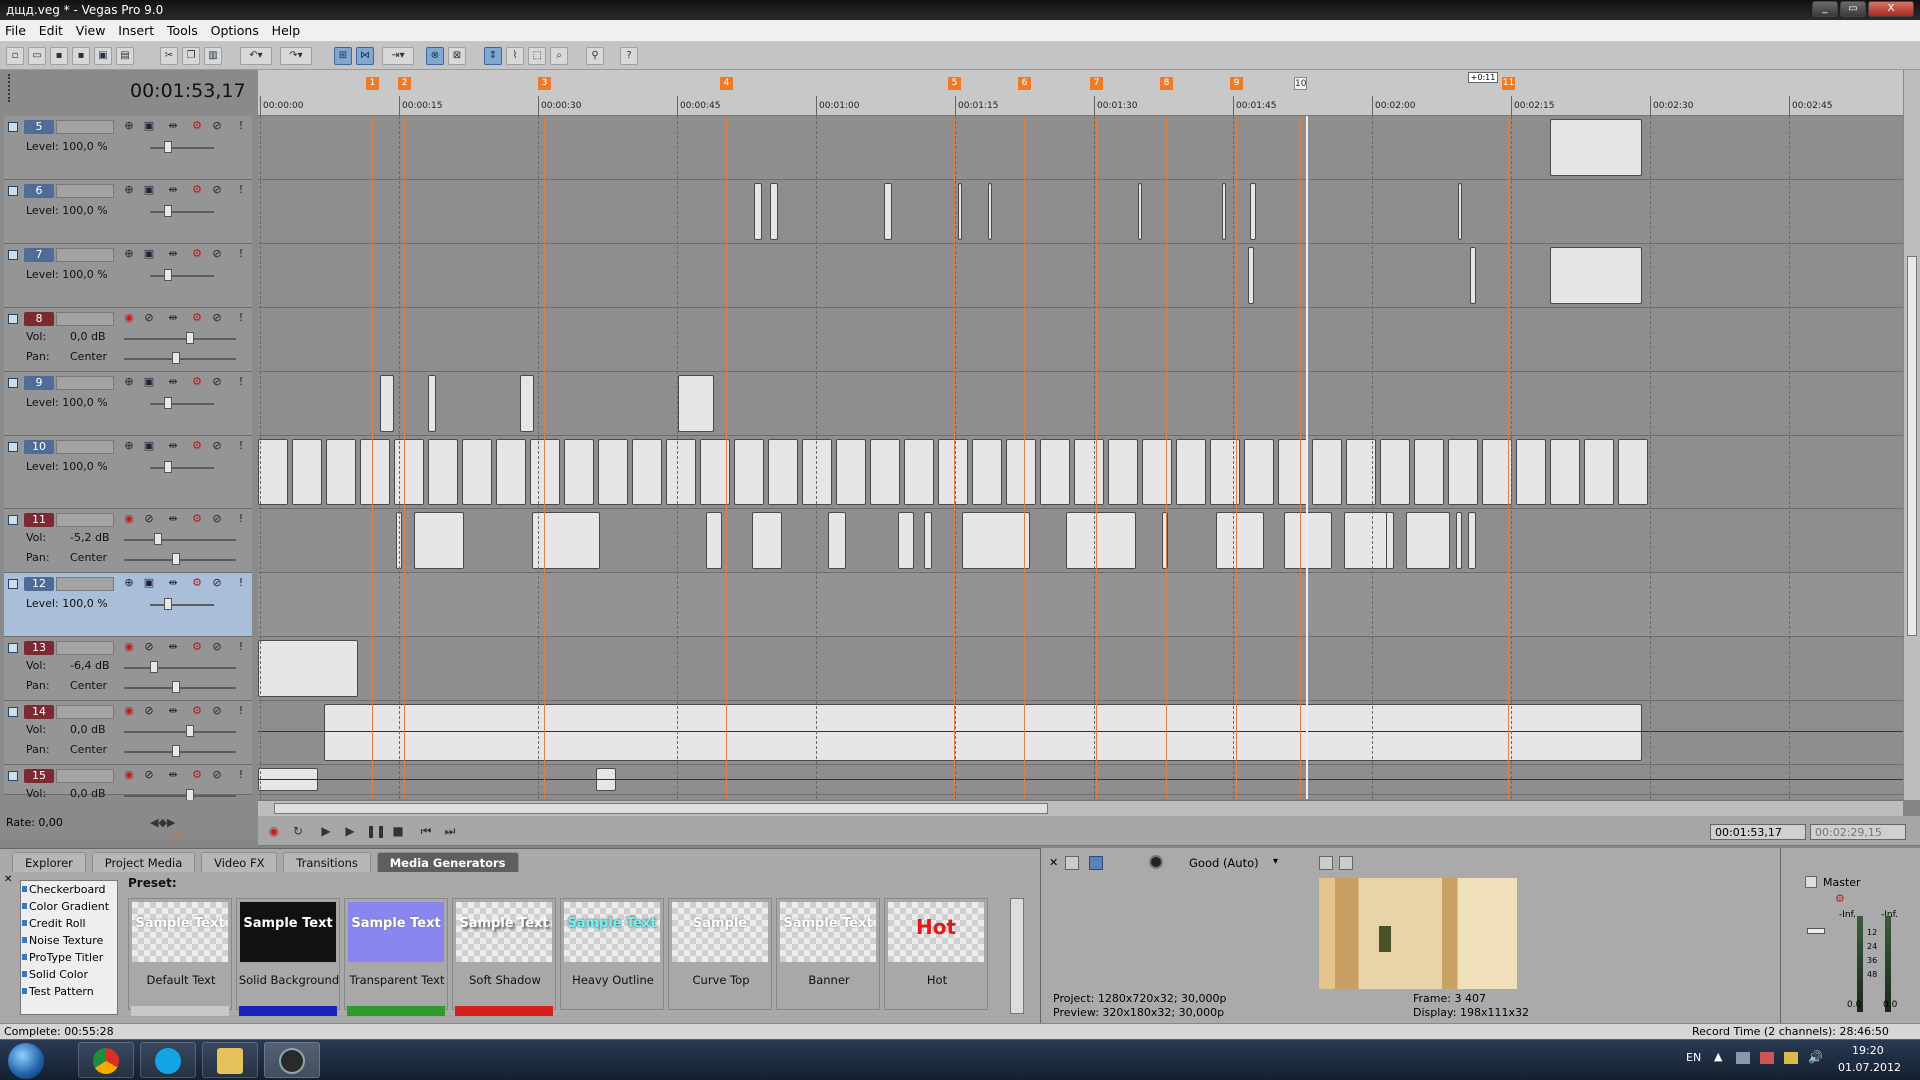 The width and height of the screenshot is (1920, 1080). Describe the element at coordinates (69, 923) in the screenshot. I see `generator-item: Credit Roll` at that location.